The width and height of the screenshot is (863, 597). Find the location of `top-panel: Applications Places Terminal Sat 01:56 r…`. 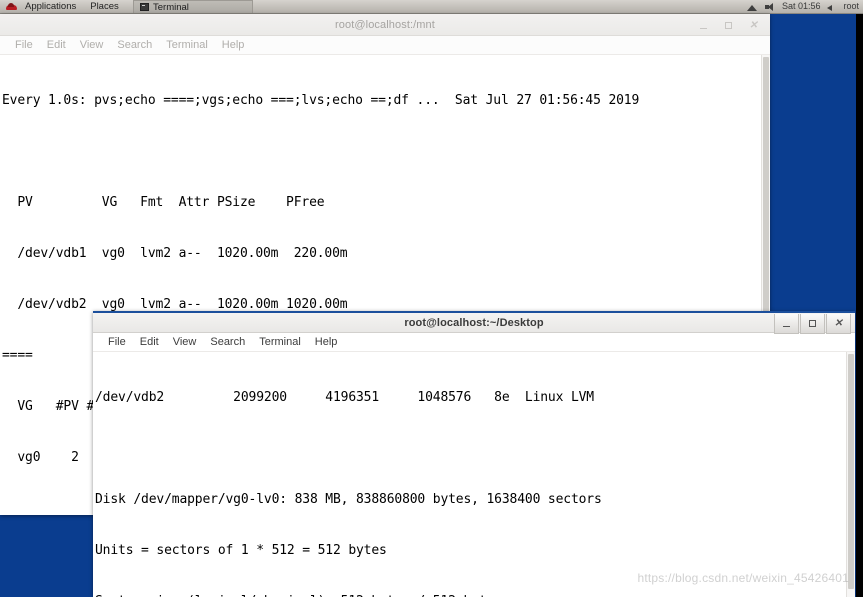

top-panel: Applications Places Terminal Sat 01:56 r… is located at coordinates (431, 7).